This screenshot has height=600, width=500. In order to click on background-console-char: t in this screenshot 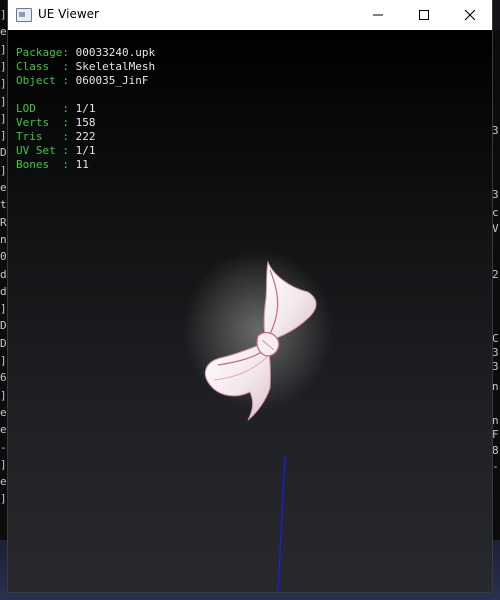, I will do `click(3, 205)`.